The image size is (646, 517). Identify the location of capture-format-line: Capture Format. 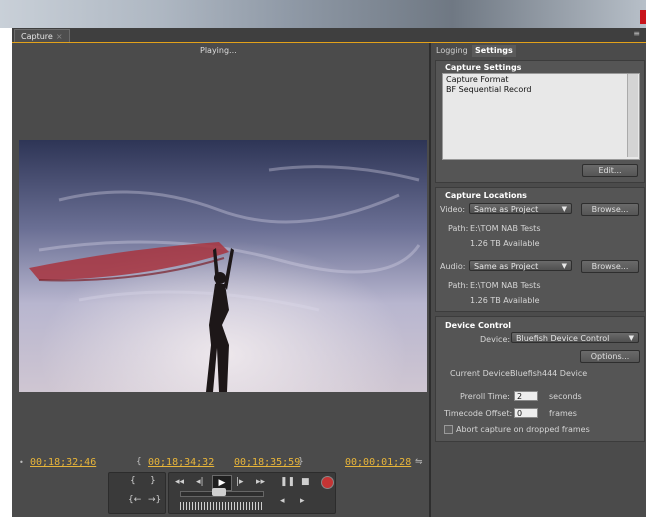
(477, 79).